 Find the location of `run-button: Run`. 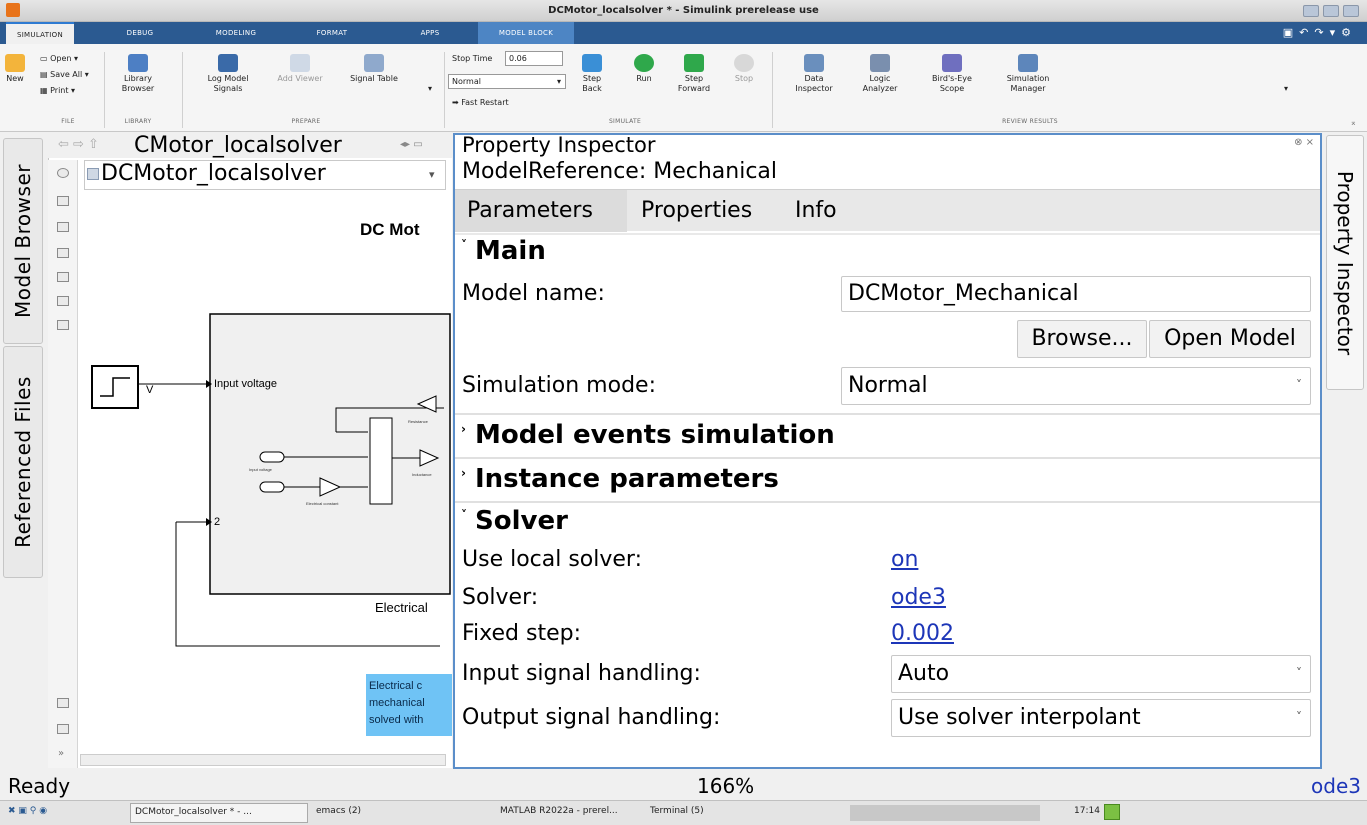

run-button: Run is located at coordinates (644, 69).